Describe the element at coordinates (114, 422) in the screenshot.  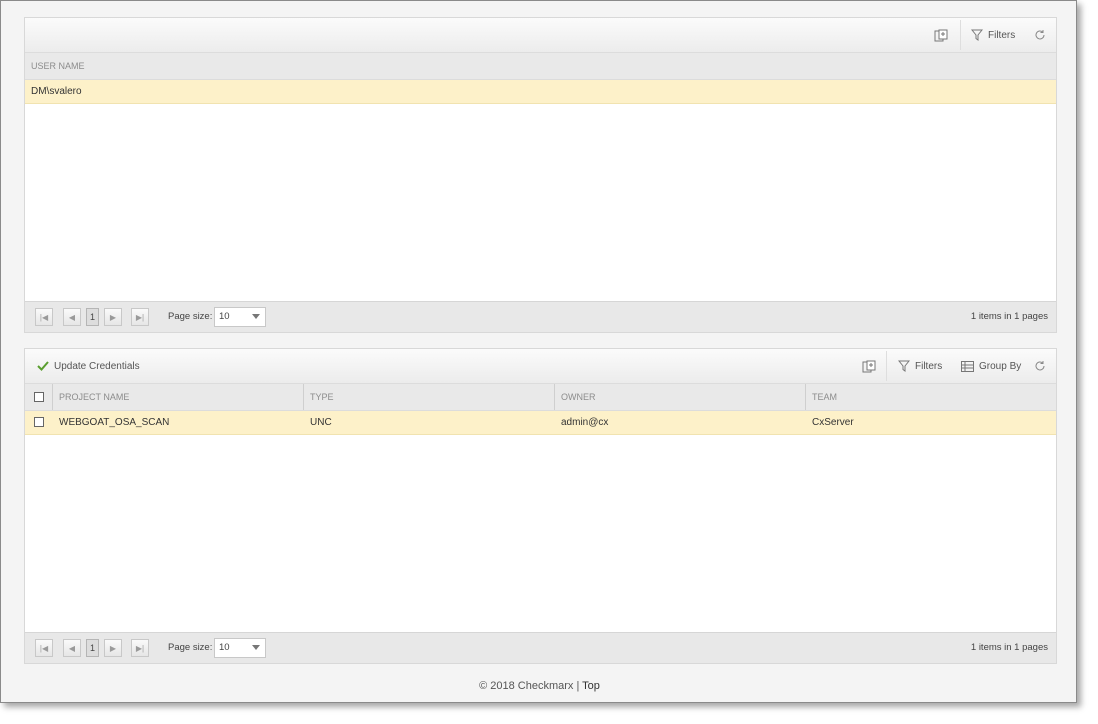
I see `cell-project-name: WEBGOAT_OSA_SCAN` at that location.